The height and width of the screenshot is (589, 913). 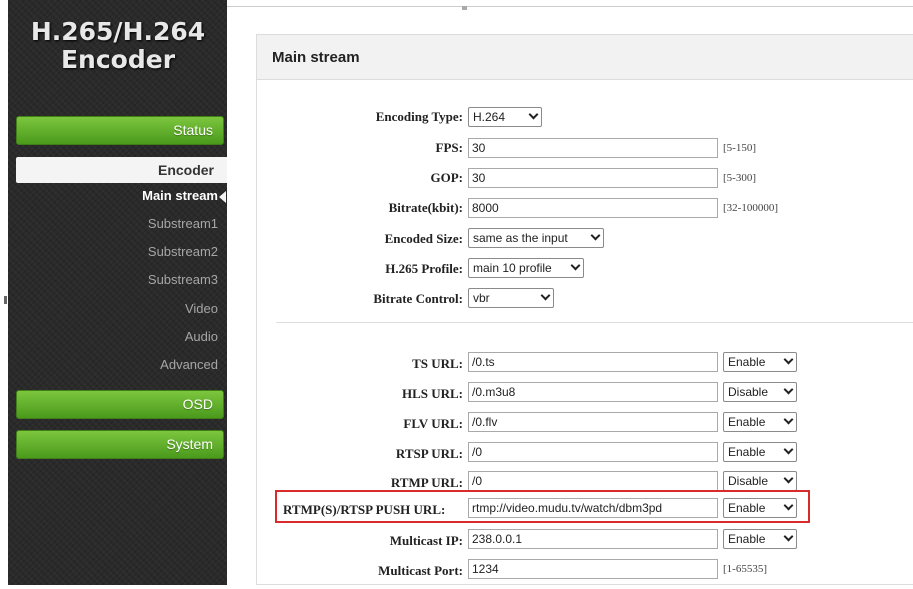 I want to click on encoding-type-value: H.264, so click(x=489, y=117).